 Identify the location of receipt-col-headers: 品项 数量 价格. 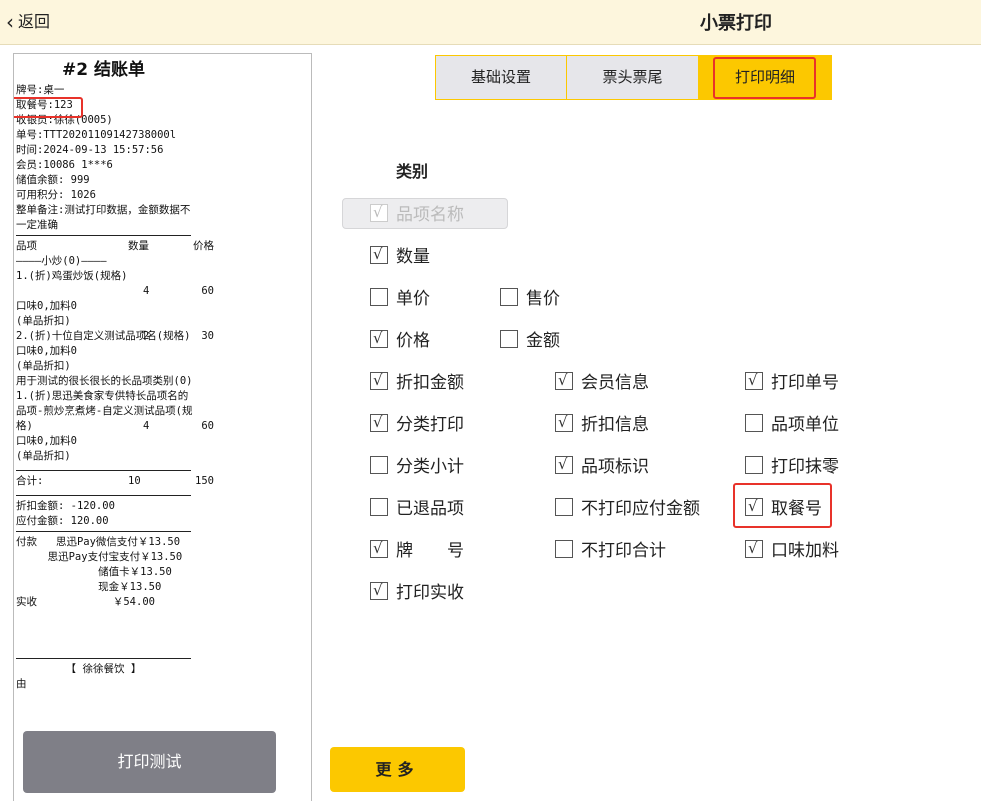
(115, 246).